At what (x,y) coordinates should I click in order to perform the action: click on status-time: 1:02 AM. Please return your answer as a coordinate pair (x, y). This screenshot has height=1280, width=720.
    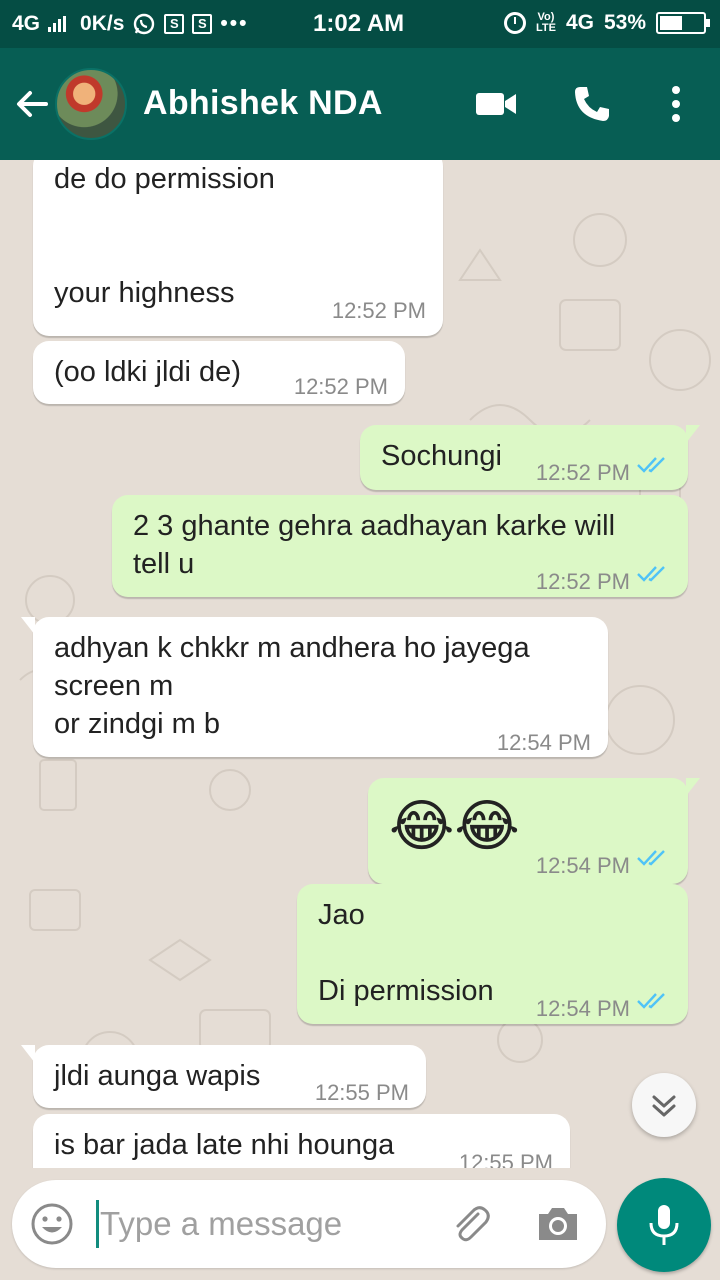
    Looking at the image, I should click on (359, 23).